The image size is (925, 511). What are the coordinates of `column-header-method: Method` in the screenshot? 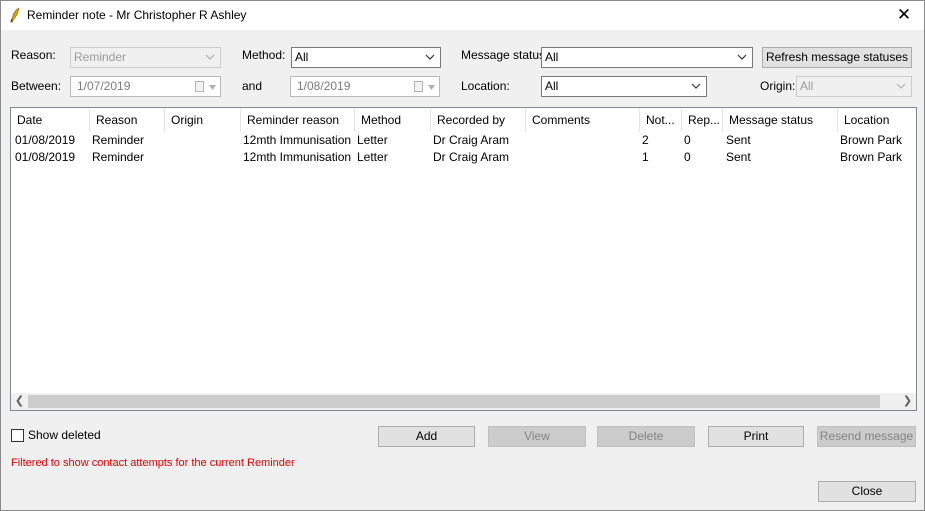 It's located at (393, 120).